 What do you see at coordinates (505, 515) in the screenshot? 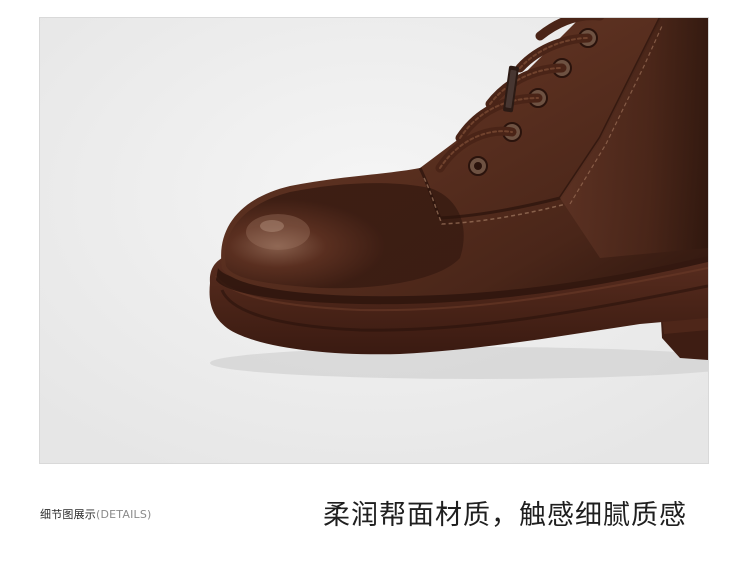
I see `headline: 柔润帮面材质，触感细腻质感` at bounding box center [505, 515].